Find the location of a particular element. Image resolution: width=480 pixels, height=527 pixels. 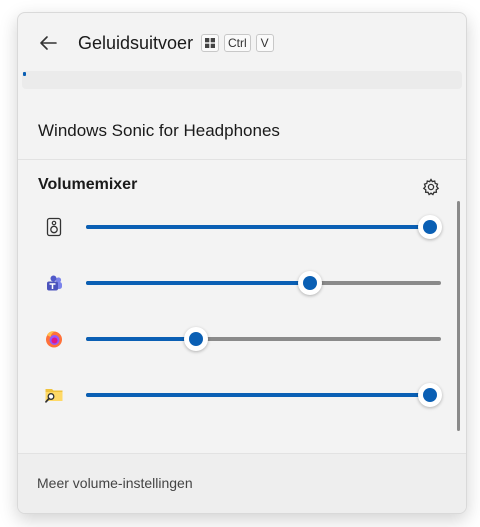

ctrl-key: Ctrl is located at coordinates (237, 43).